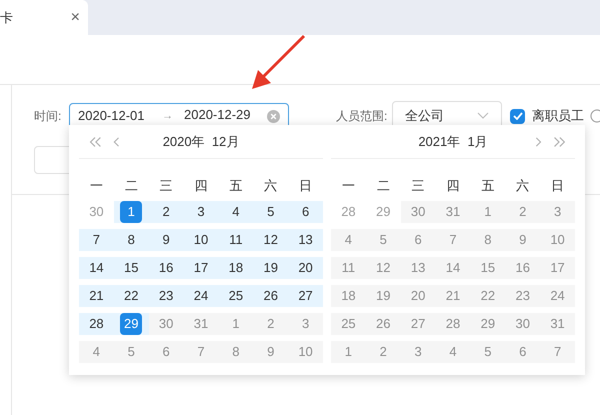  Describe the element at coordinates (95, 141) in the screenshot. I see `double-chevron-left-icon` at that location.